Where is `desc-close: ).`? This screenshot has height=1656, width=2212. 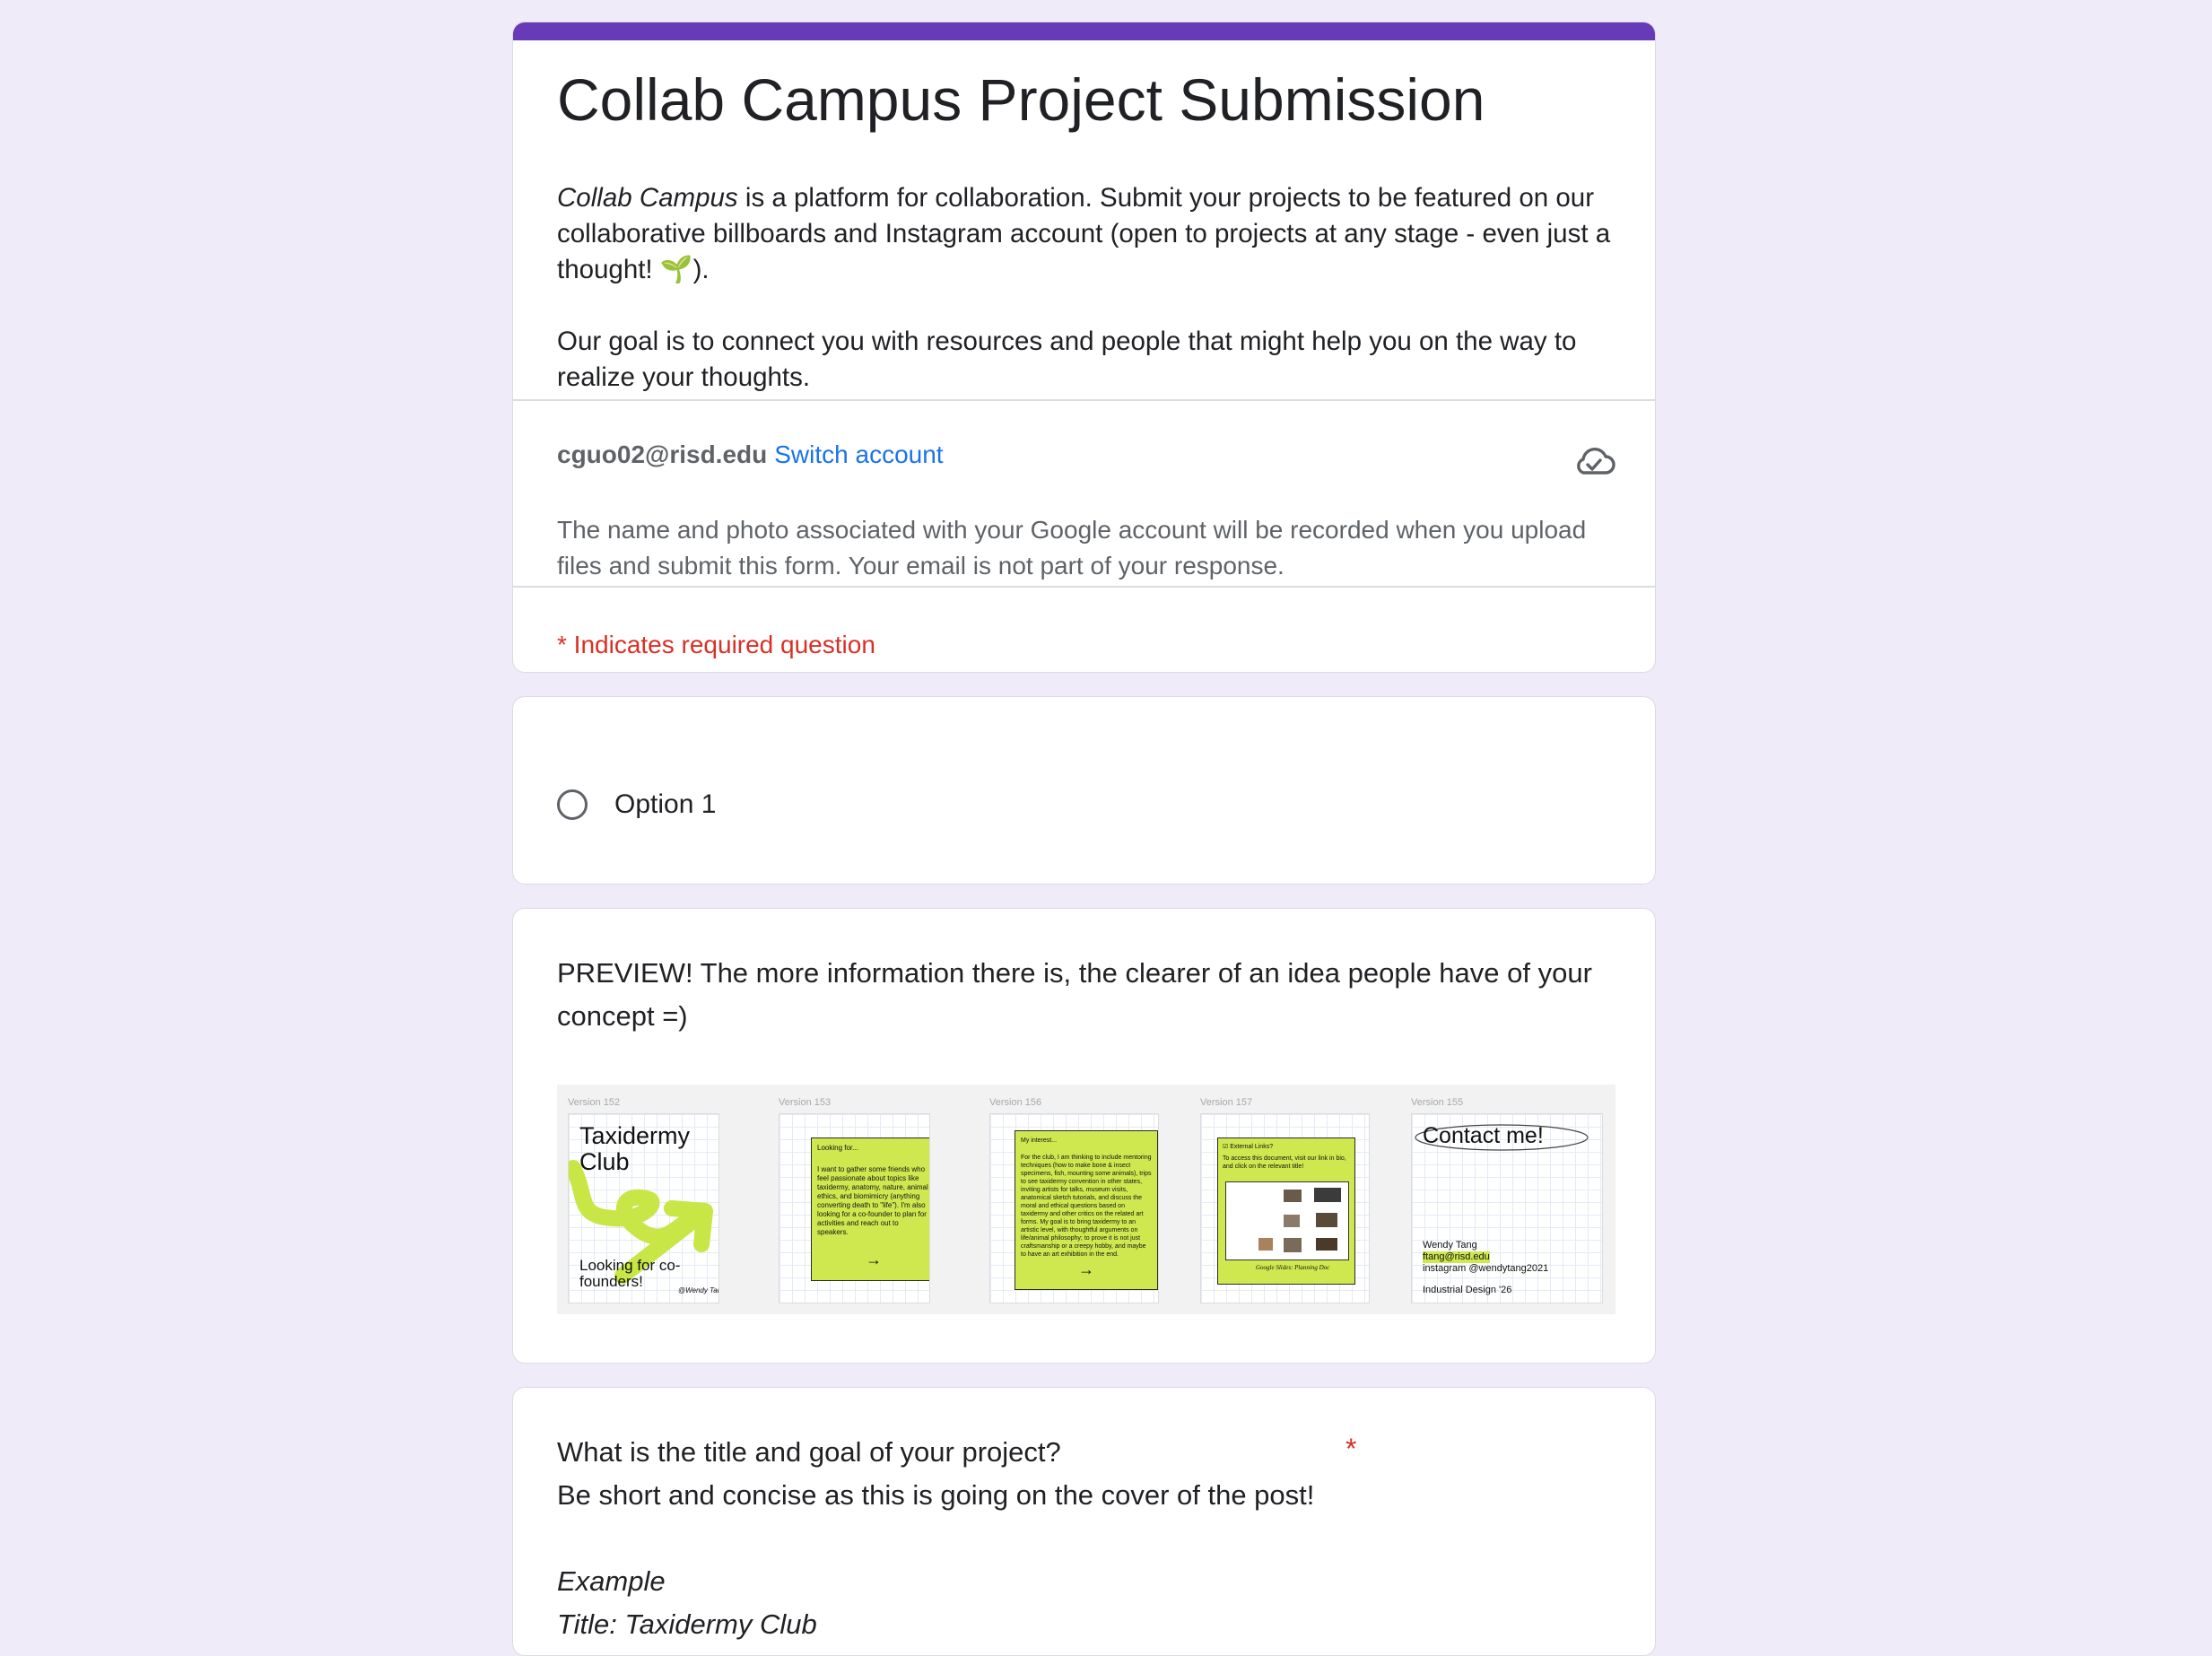 desc-close: ). is located at coordinates (701, 269).